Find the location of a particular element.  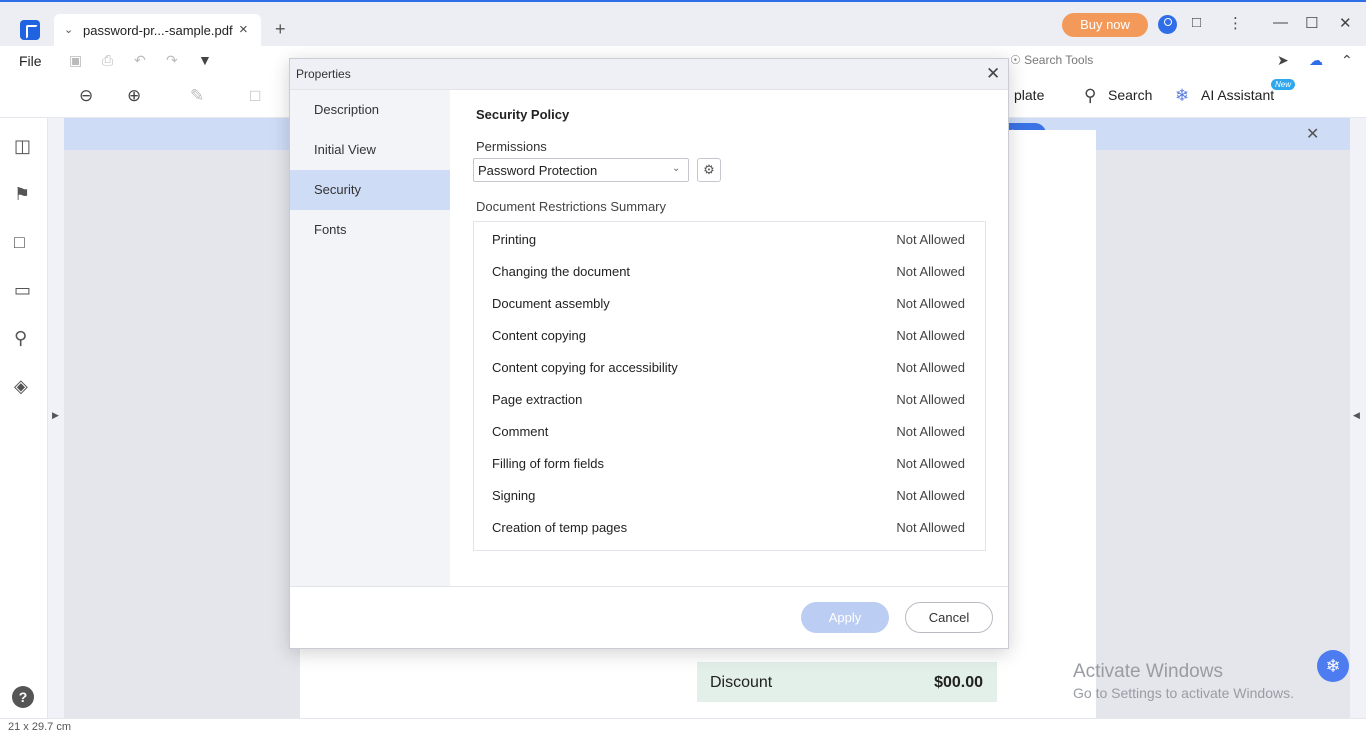

restriction-name: Filling of form fields is located at coordinates (548, 463).